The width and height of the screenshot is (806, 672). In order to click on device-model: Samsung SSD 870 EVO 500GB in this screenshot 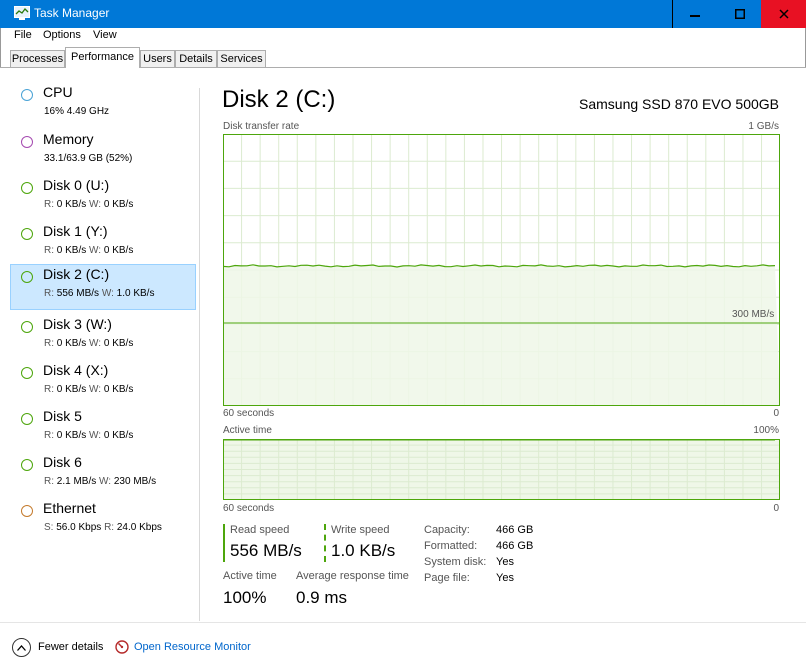, I will do `click(679, 104)`.